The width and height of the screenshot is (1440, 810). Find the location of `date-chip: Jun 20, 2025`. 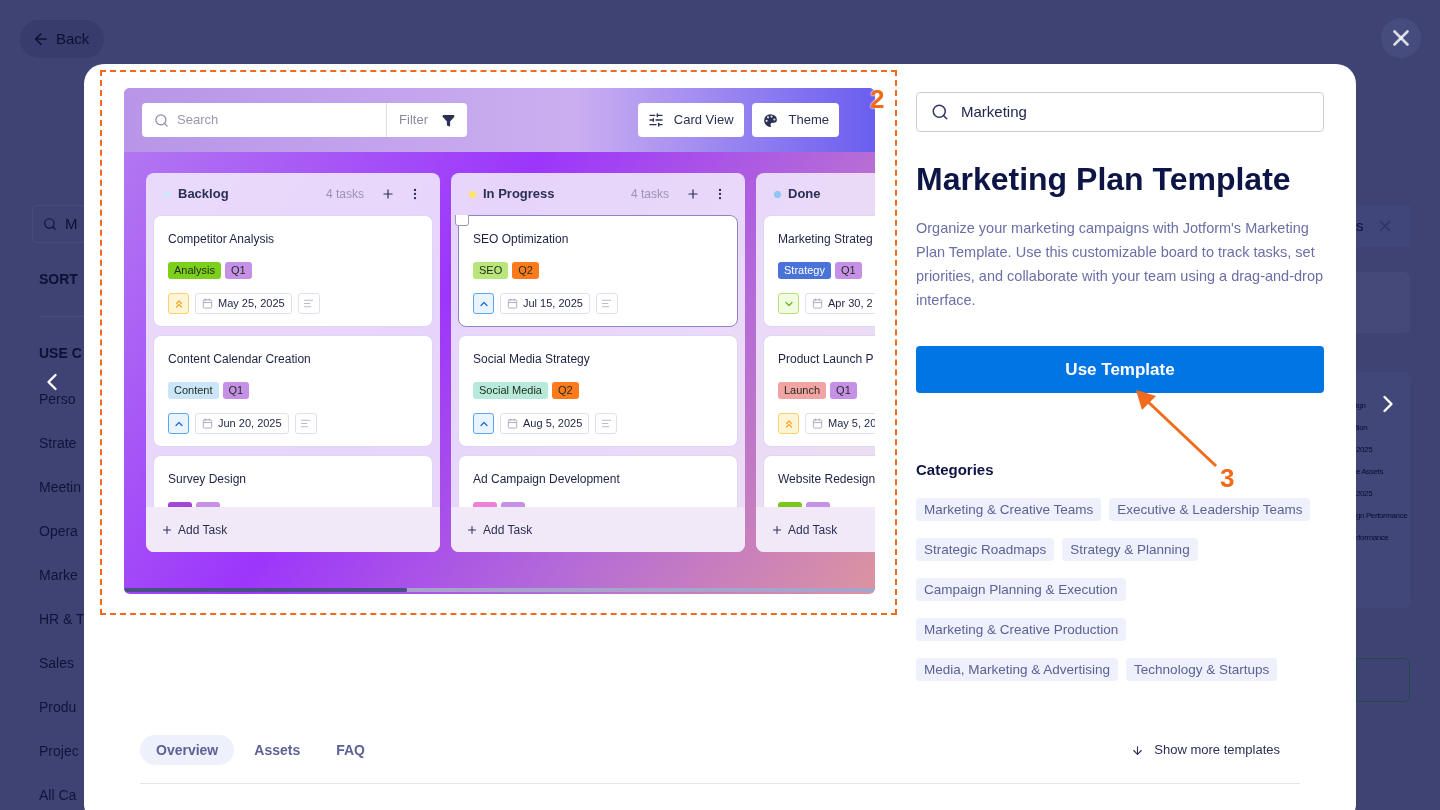

date-chip: Jun 20, 2025 is located at coordinates (242, 423).